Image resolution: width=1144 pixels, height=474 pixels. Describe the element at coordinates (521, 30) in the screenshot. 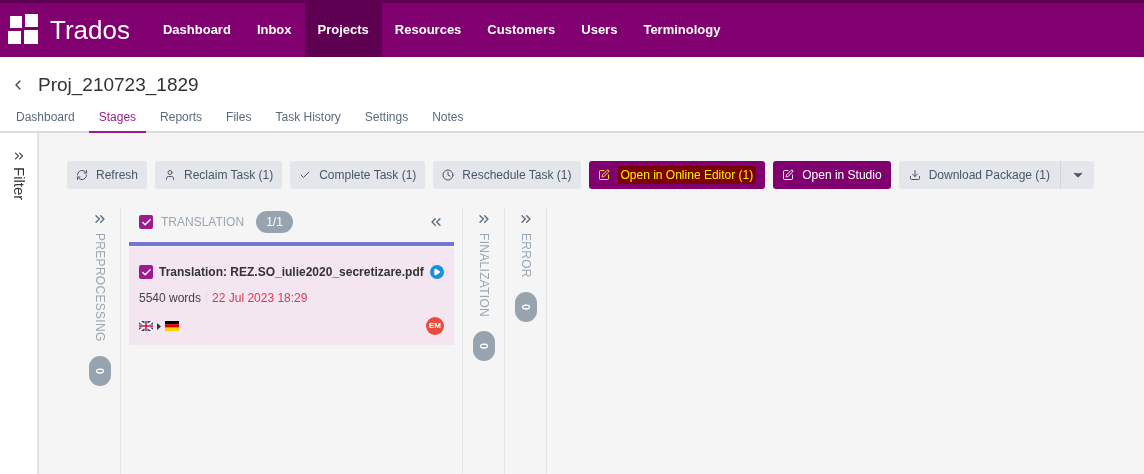

I see `nav-item: Customers` at that location.